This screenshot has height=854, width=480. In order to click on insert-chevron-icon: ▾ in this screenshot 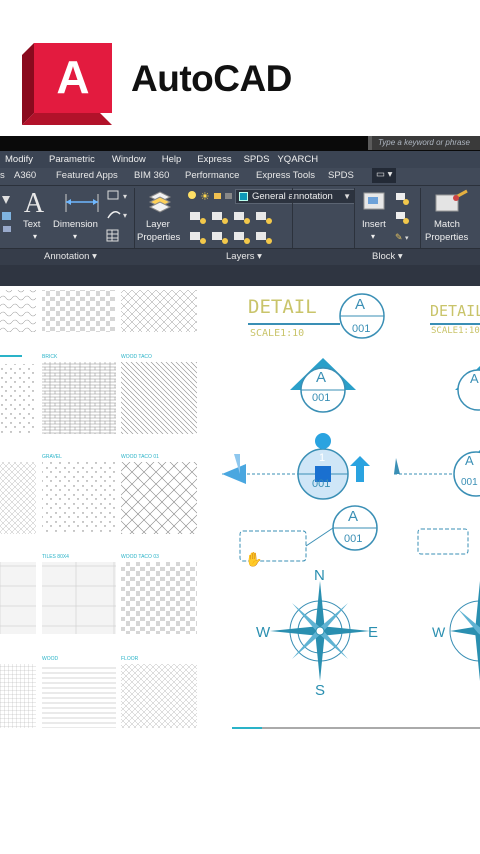, I will do `click(373, 236)`.